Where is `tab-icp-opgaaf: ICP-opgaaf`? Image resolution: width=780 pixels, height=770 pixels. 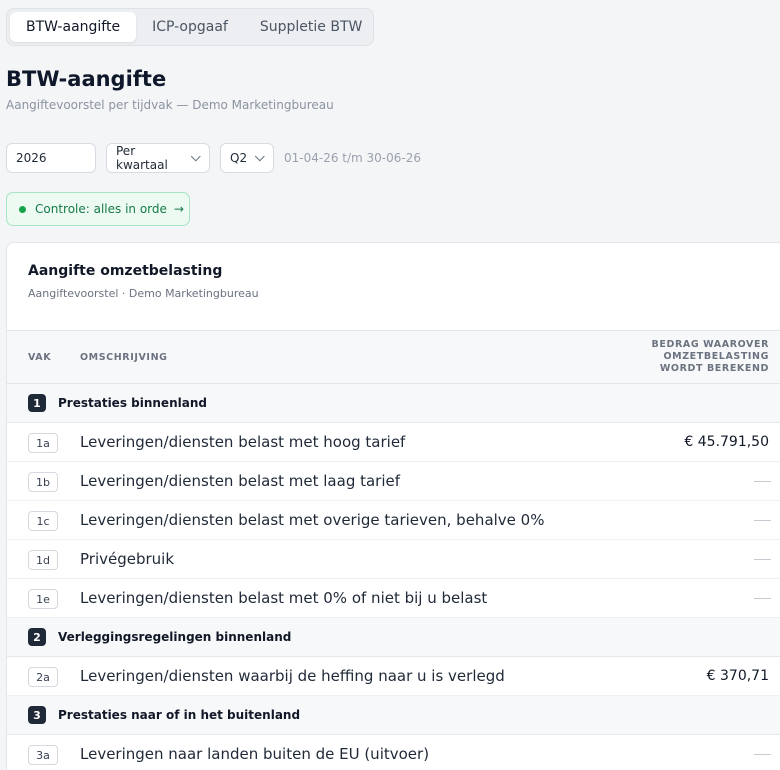 tab-icp-opgaaf: ICP-opgaaf is located at coordinates (190, 27).